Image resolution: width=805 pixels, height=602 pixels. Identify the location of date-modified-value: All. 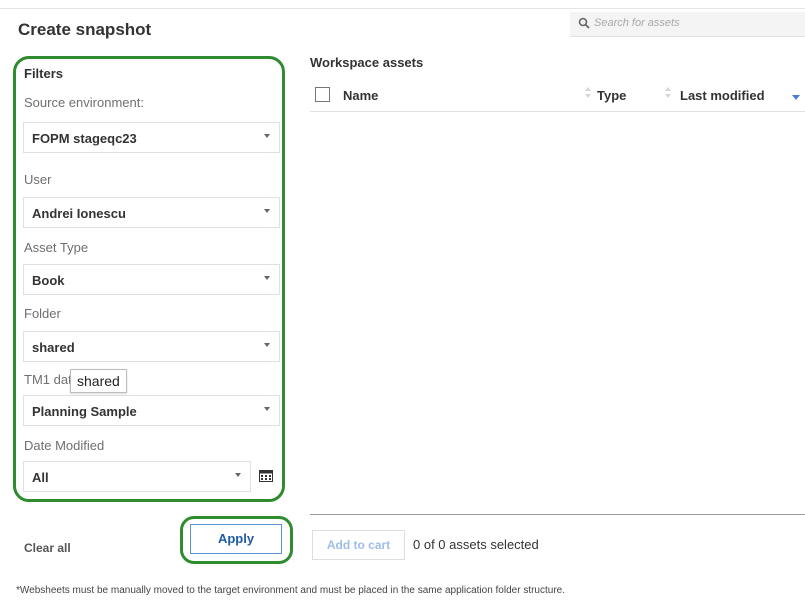
(40, 477).